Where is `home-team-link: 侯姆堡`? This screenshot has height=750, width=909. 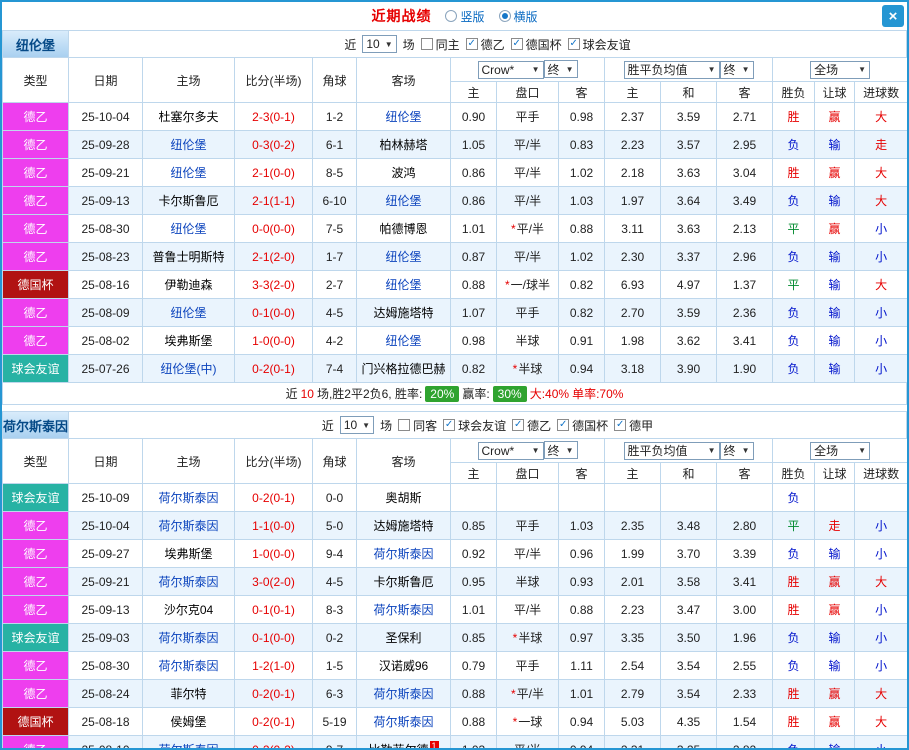
home-team-link: 侯姆堡 is located at coordinates (188, 722).